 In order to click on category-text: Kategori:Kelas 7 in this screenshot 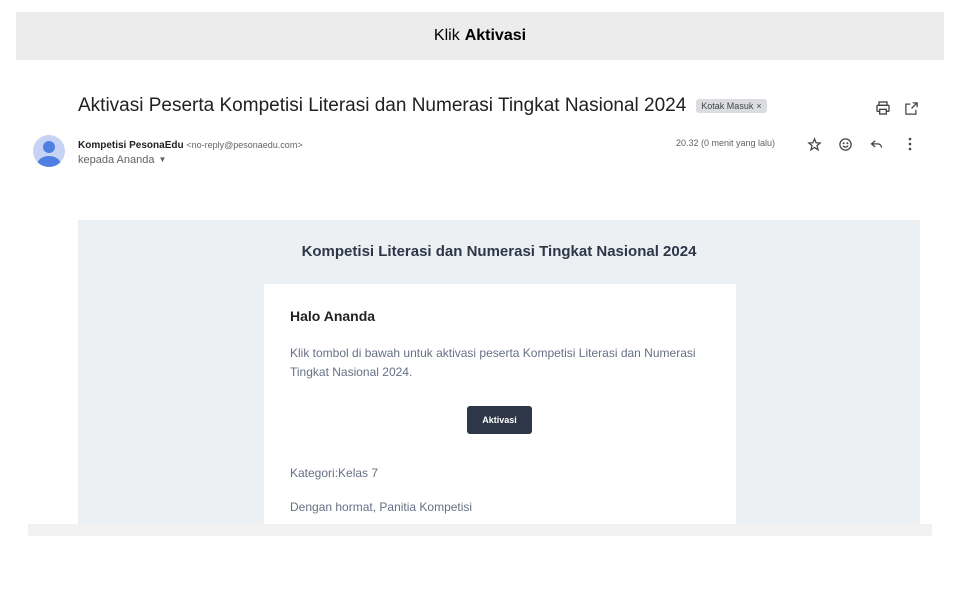, I will do `click(334, 473)`.